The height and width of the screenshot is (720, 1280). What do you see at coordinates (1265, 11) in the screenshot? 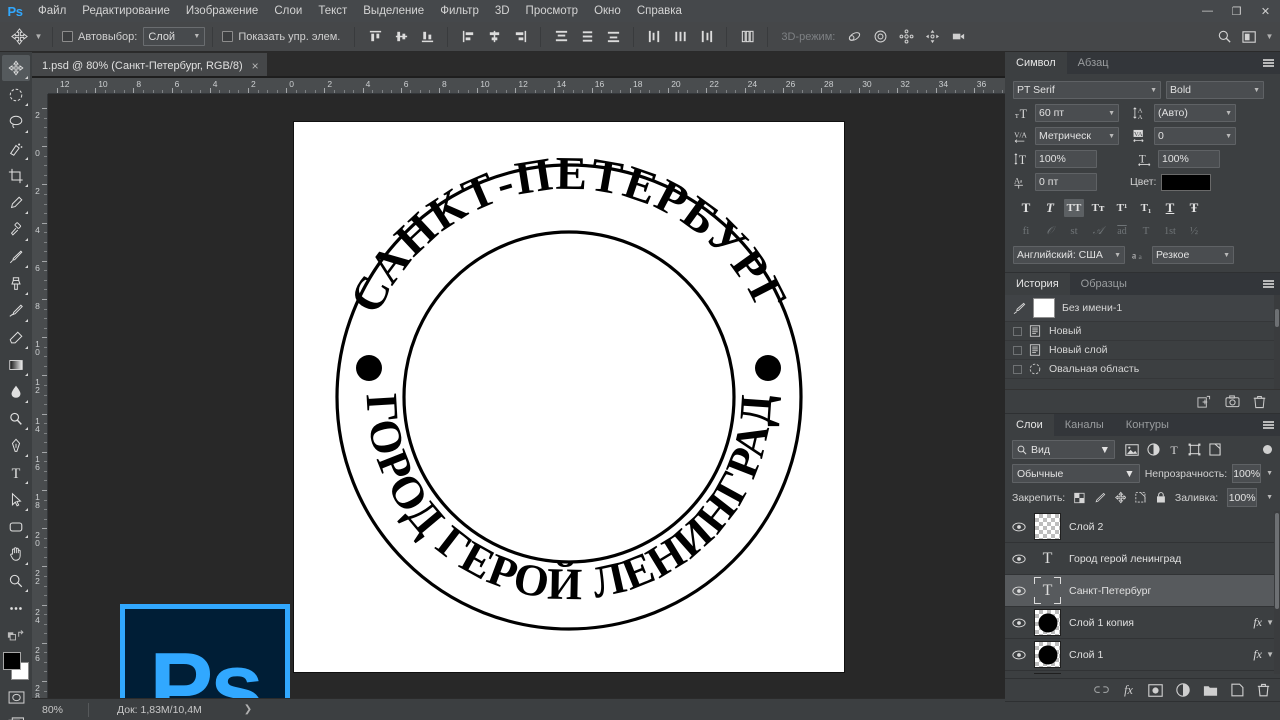
I see `close-button: ✕` at bounding box center [1265, 11].